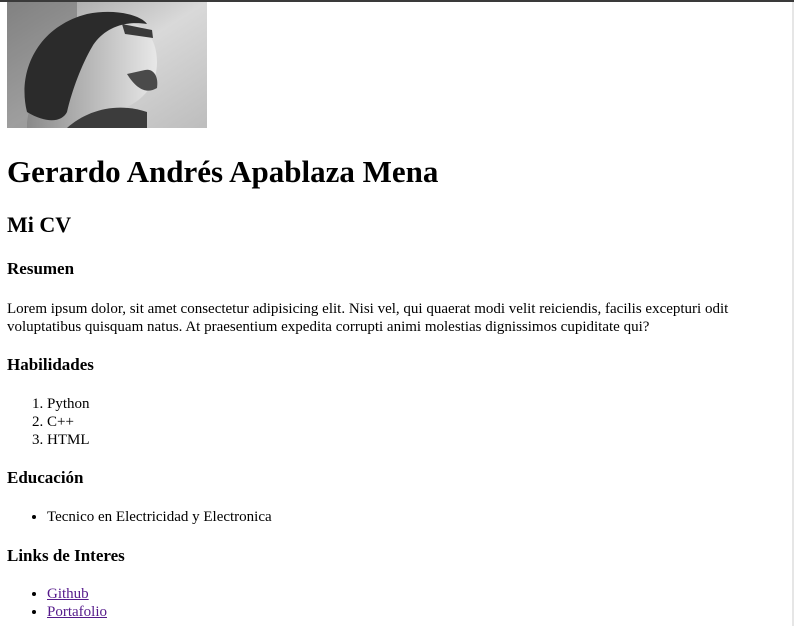  What do you see at coordinates (223, 171) in the screenshot?
I see `page-title: Gerardo Andrés Apablaza Mena` at bounding box center [223, 171].